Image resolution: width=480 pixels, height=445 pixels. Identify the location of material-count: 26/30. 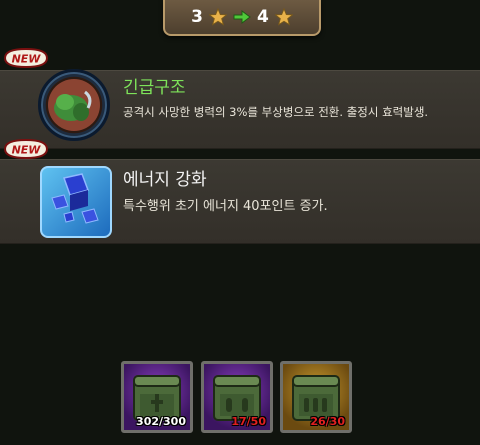
(327, 421).